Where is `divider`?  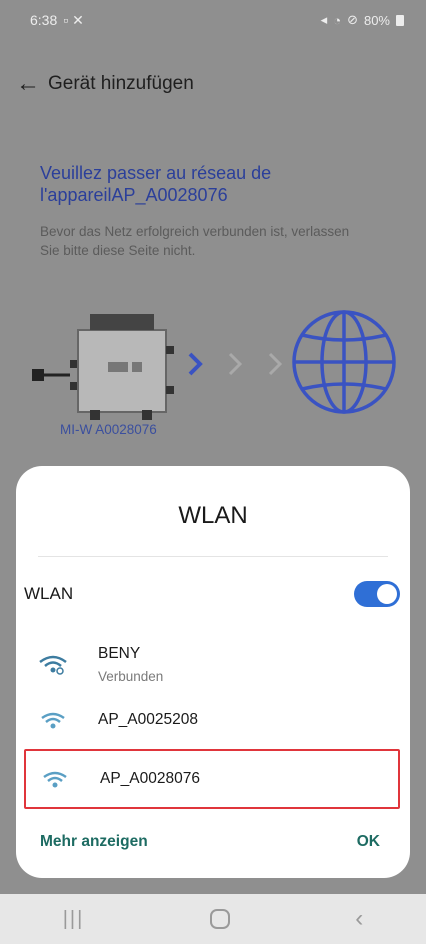 divider is located at coordinates (213, 556).